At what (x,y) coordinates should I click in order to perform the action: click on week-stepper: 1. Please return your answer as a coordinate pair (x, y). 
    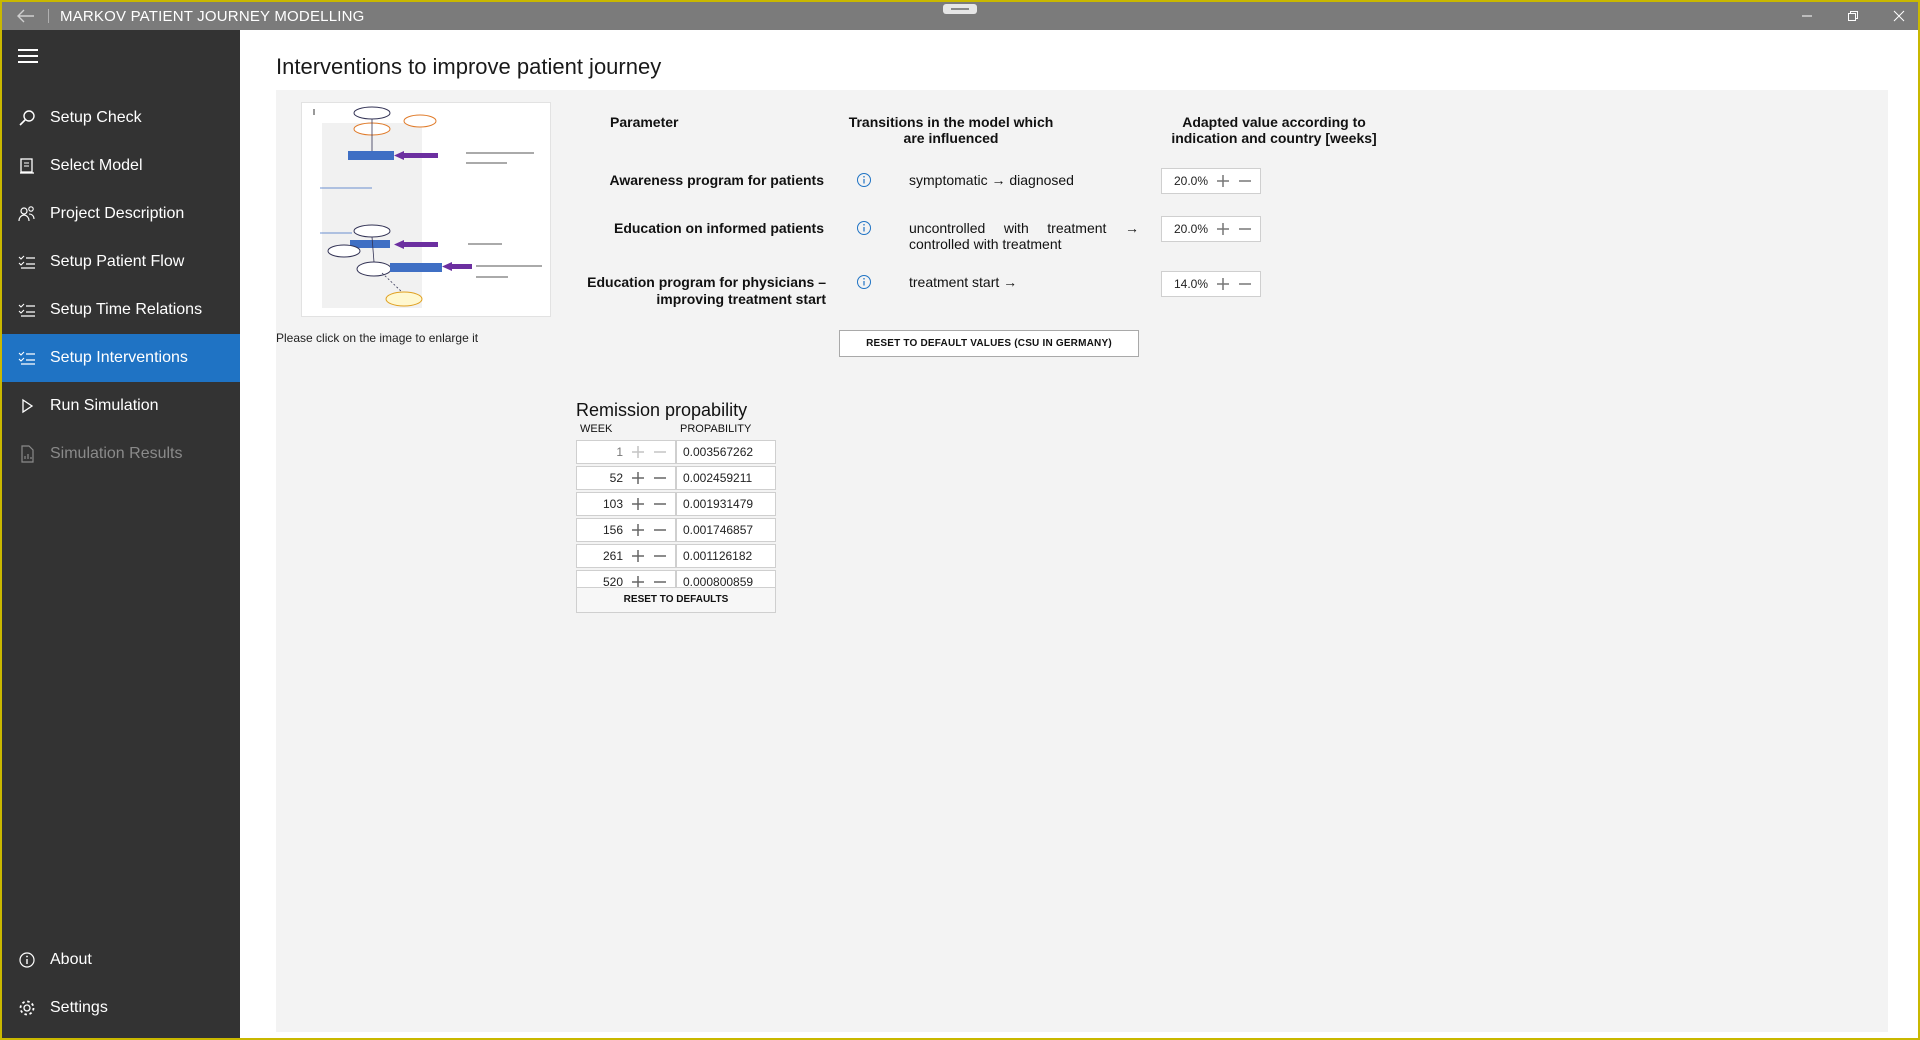
    Looking at the image, I should click on (626, 452).